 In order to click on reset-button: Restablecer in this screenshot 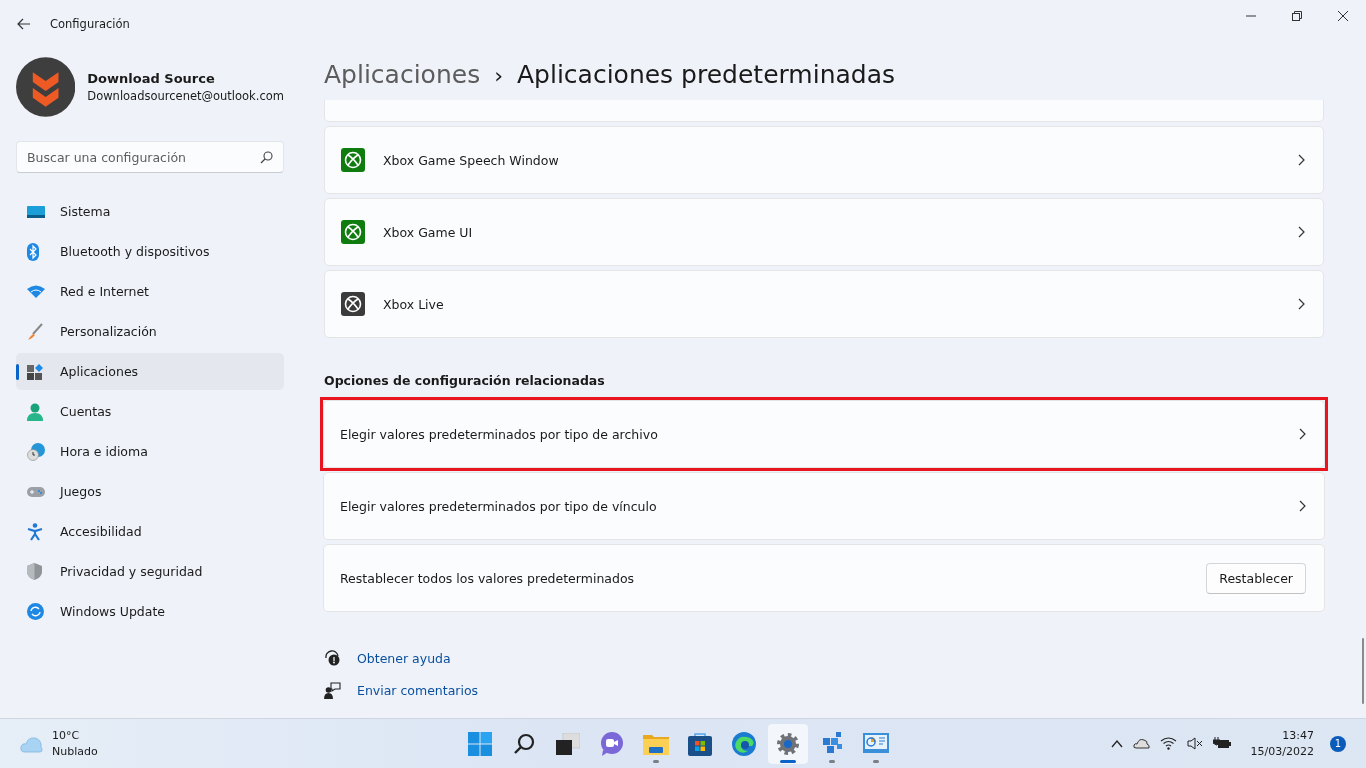, I will do `click(1256, 578)`.